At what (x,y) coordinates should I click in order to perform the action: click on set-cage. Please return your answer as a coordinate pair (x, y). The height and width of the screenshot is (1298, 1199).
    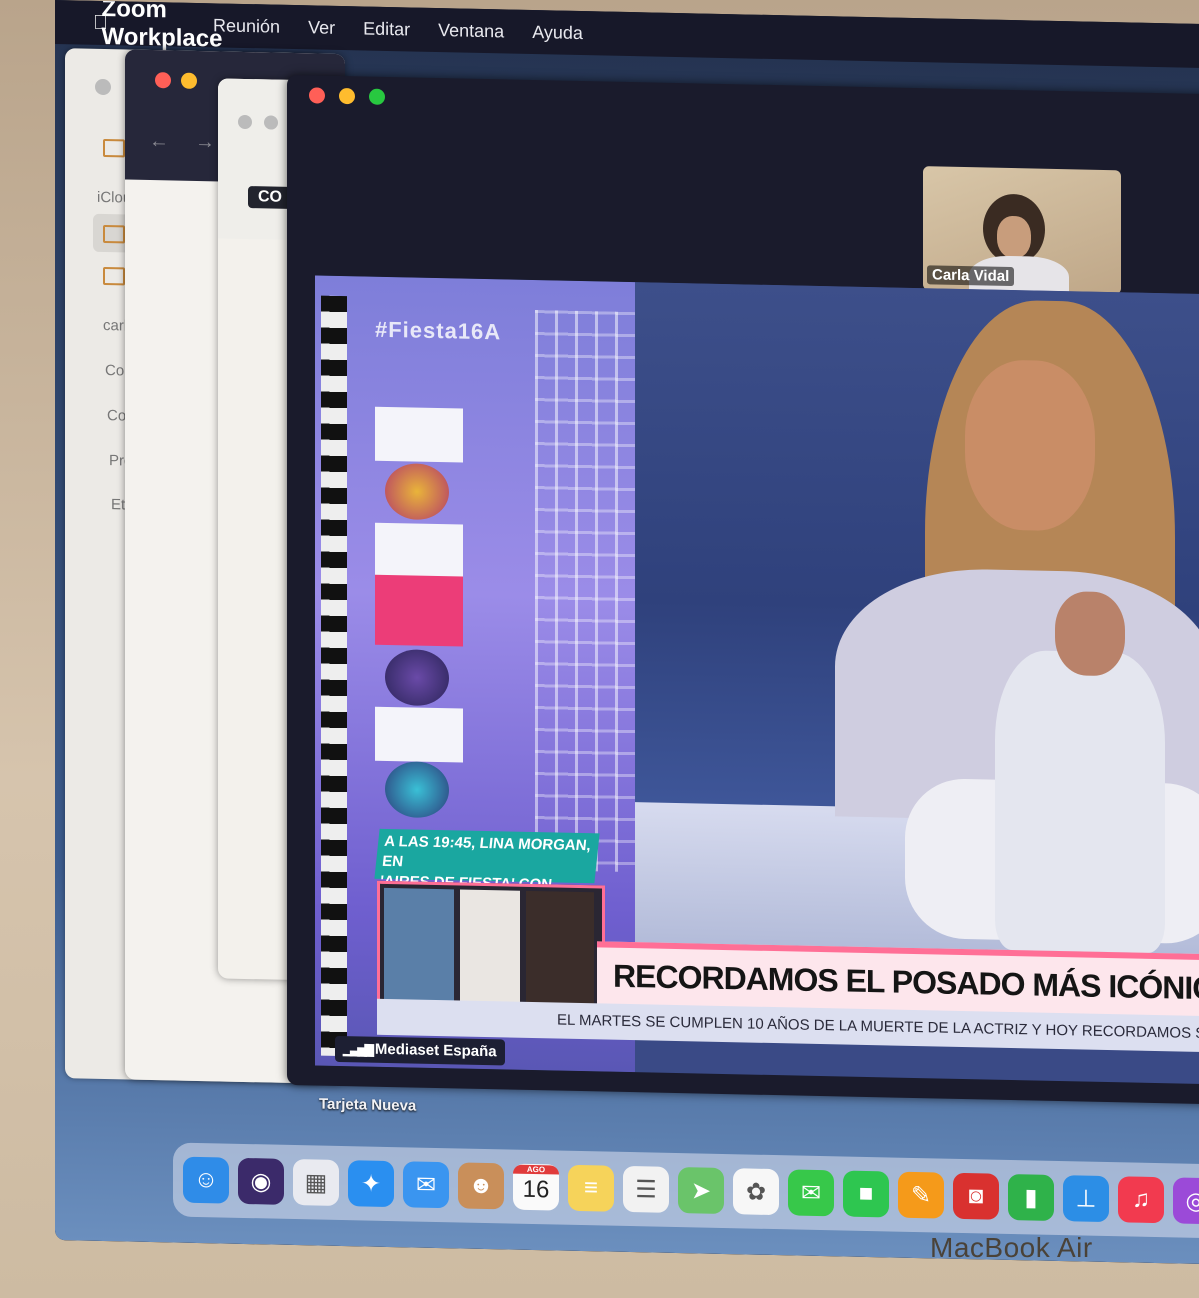
    Looking at the image, I should click on (585, 591).